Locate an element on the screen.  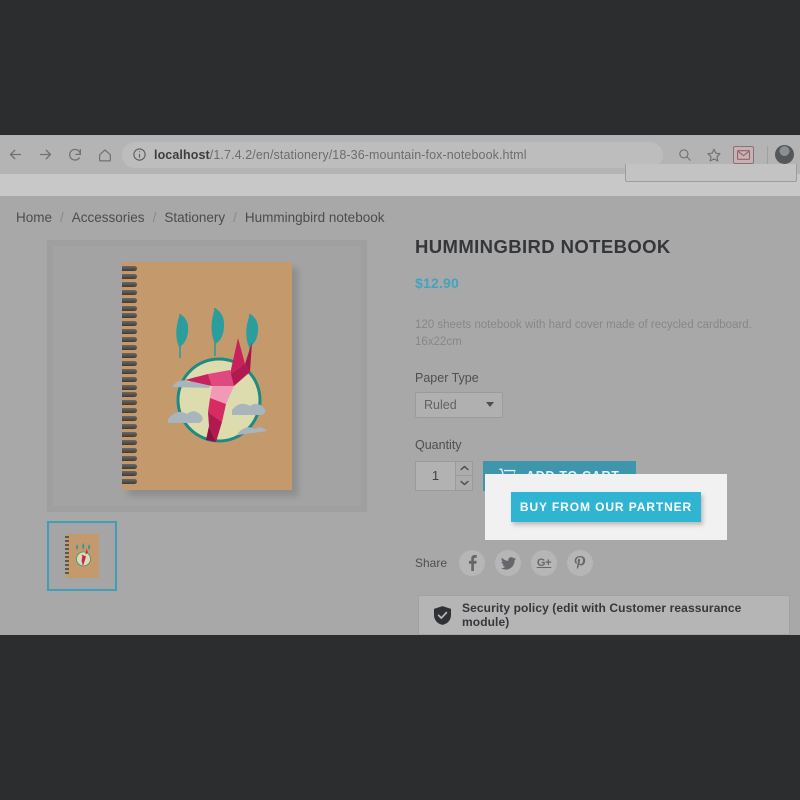
product-image-frame is located at coordinates (207, 376).